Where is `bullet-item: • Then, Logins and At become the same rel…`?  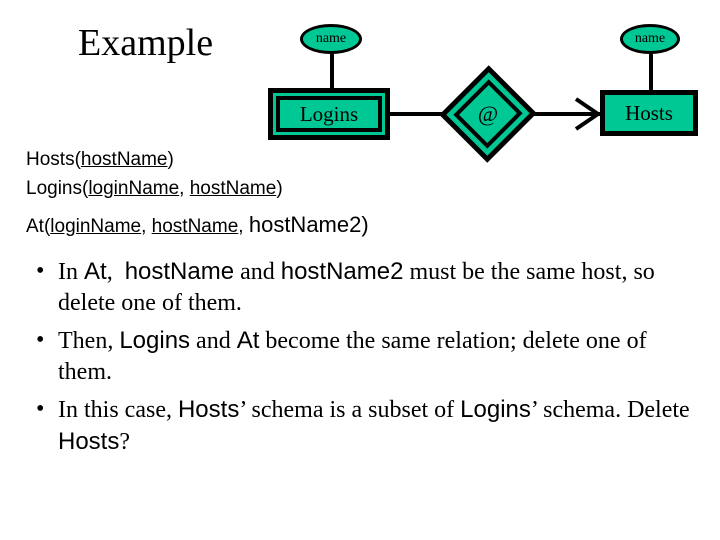
bullet-item: • Then, Logins and At become the same rel… is located at coordinates (361, 356).